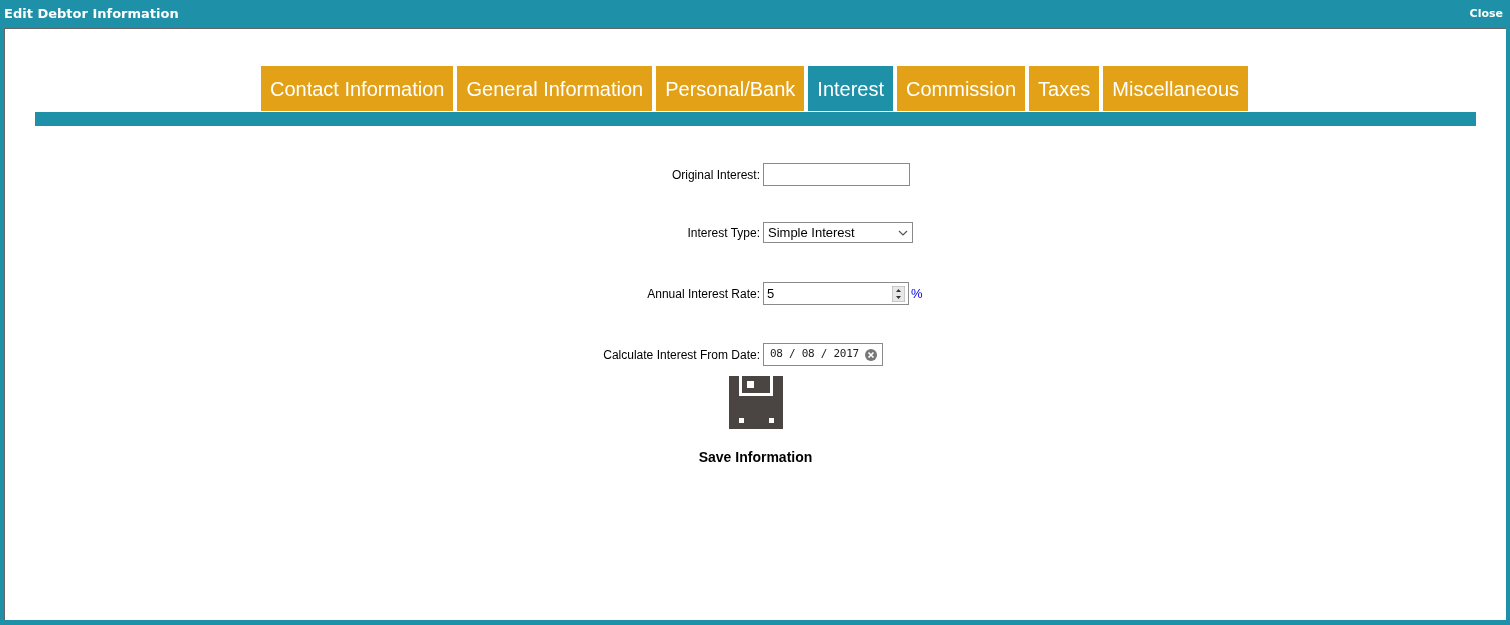 The image size is (1510, 625). I want to click on tab: Taxes, so click(1064, 88).